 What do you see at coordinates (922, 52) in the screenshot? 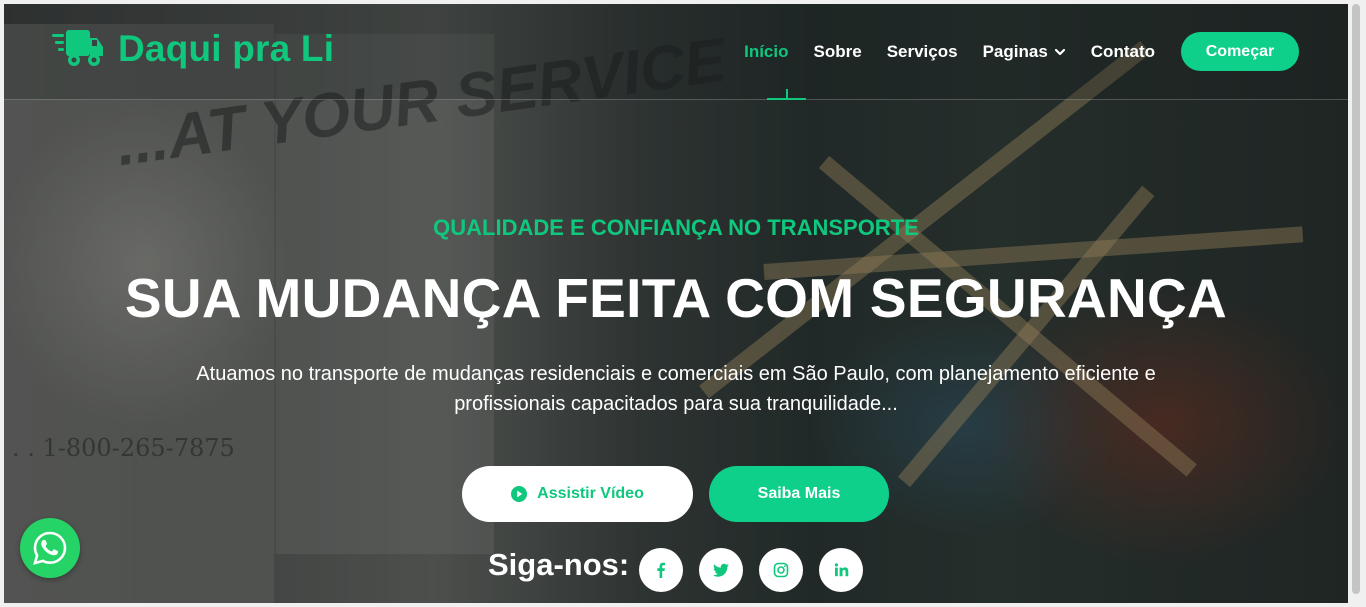
I see `nav-item-servicos: Serviços` at bounding box center [922, 52].